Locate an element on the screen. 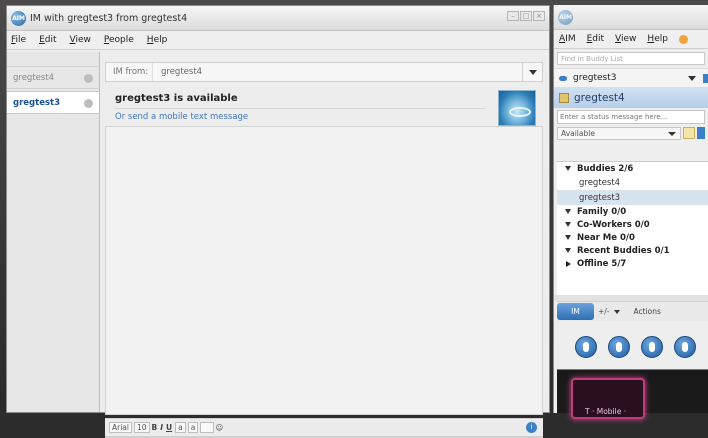 The width and height of the screenshot is (708, 438). away-message-button is located at coordinates (689, 133).